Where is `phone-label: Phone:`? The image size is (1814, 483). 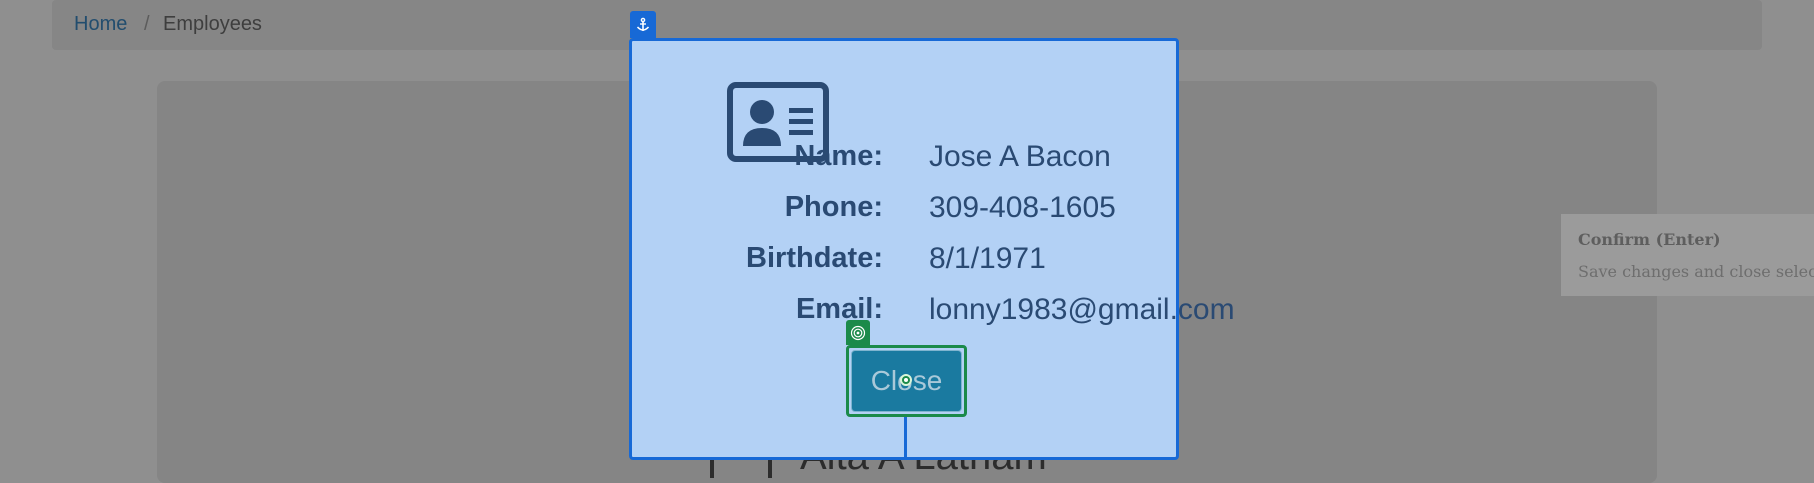 phone-label: Phone: is located at coordinates (833, 207).